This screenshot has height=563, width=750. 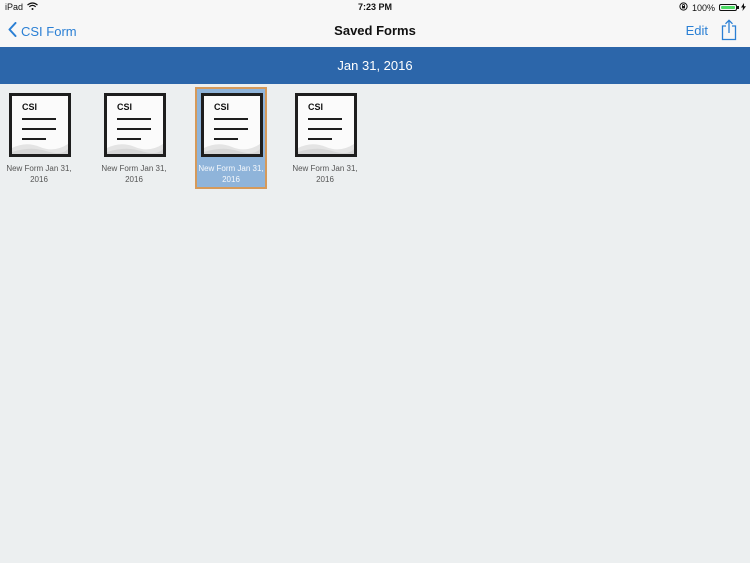 What do you see at coordinates (697, 30) in the screenshot?
I see `edit-button: Edit` at bounding box center [697, 30].